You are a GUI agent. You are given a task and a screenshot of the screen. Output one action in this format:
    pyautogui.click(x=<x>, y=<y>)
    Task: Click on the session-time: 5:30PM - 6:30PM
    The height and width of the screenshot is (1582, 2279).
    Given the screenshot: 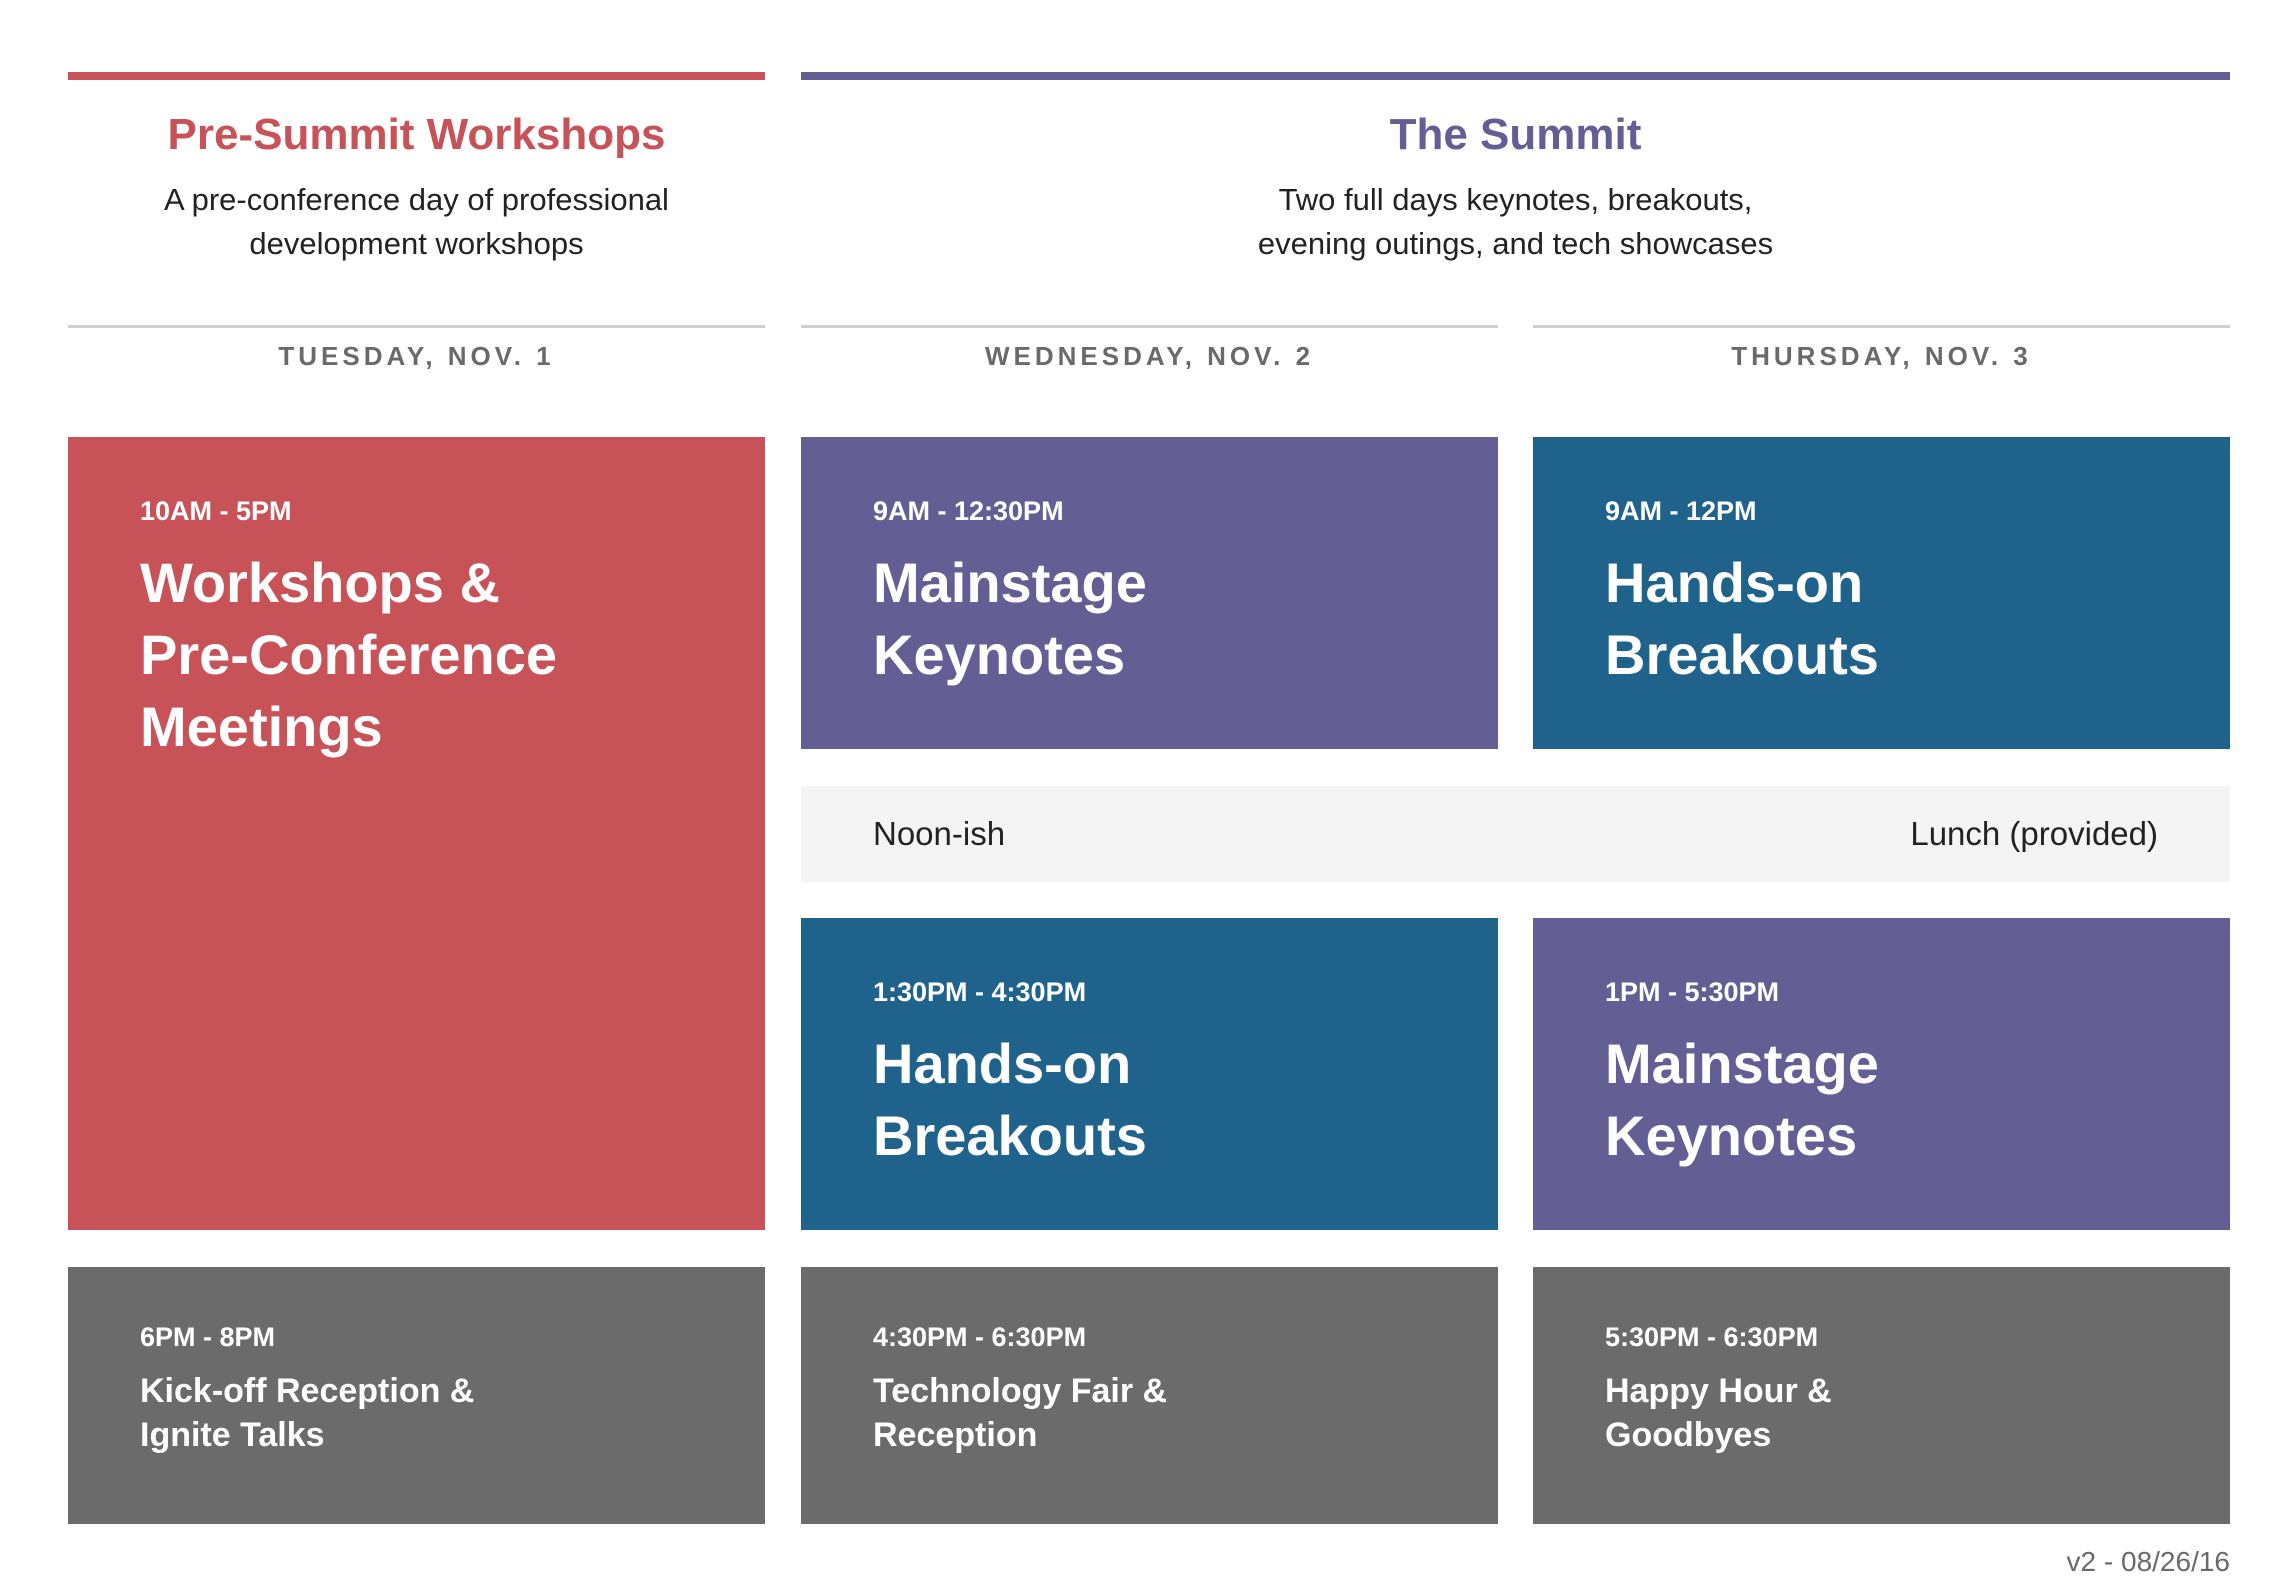 What is the action you would take?
    pyautogui.click(x=1712, y=1337)
    